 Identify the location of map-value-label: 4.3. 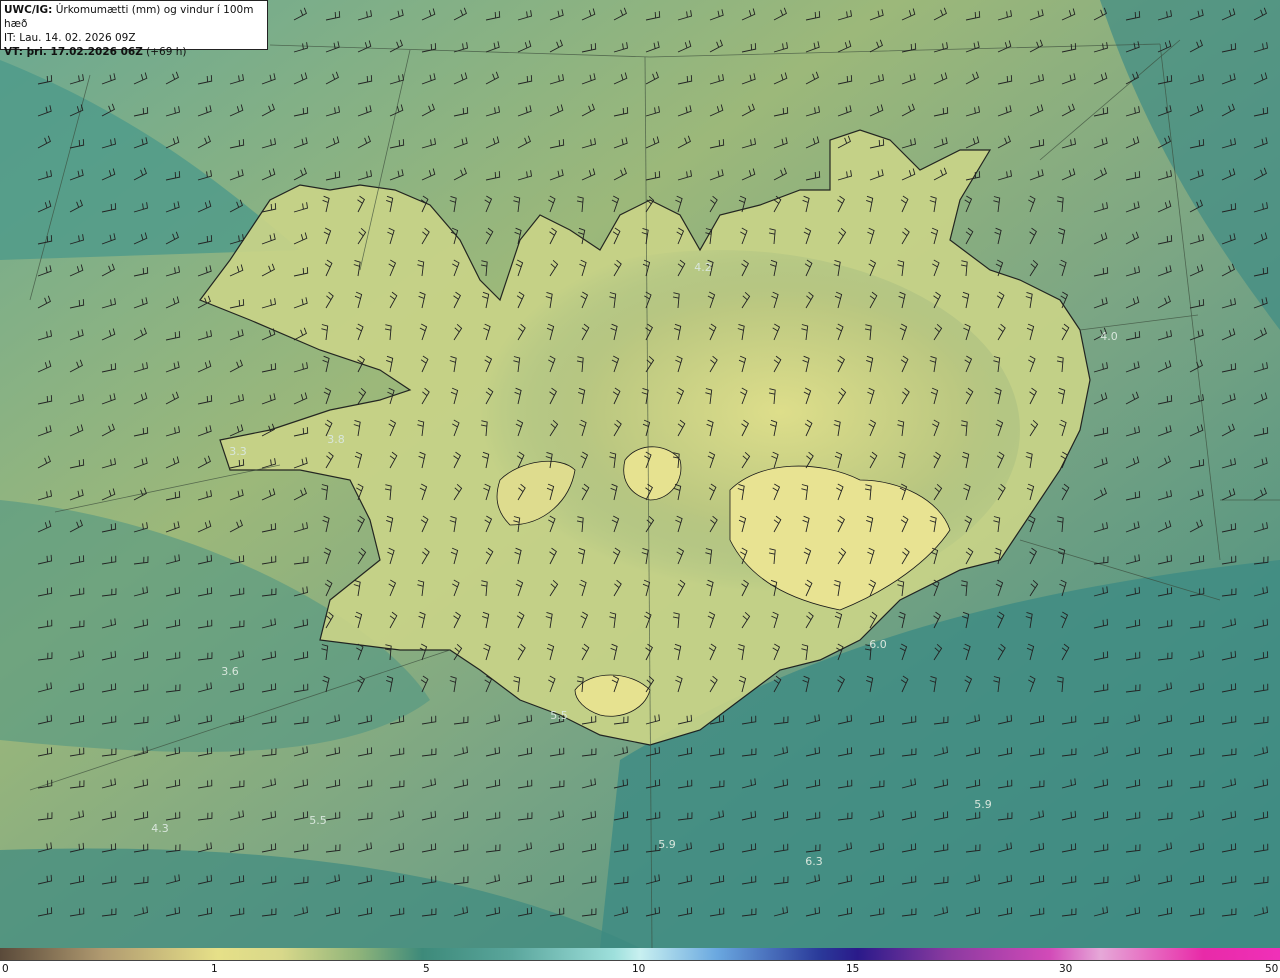
(160, 828).